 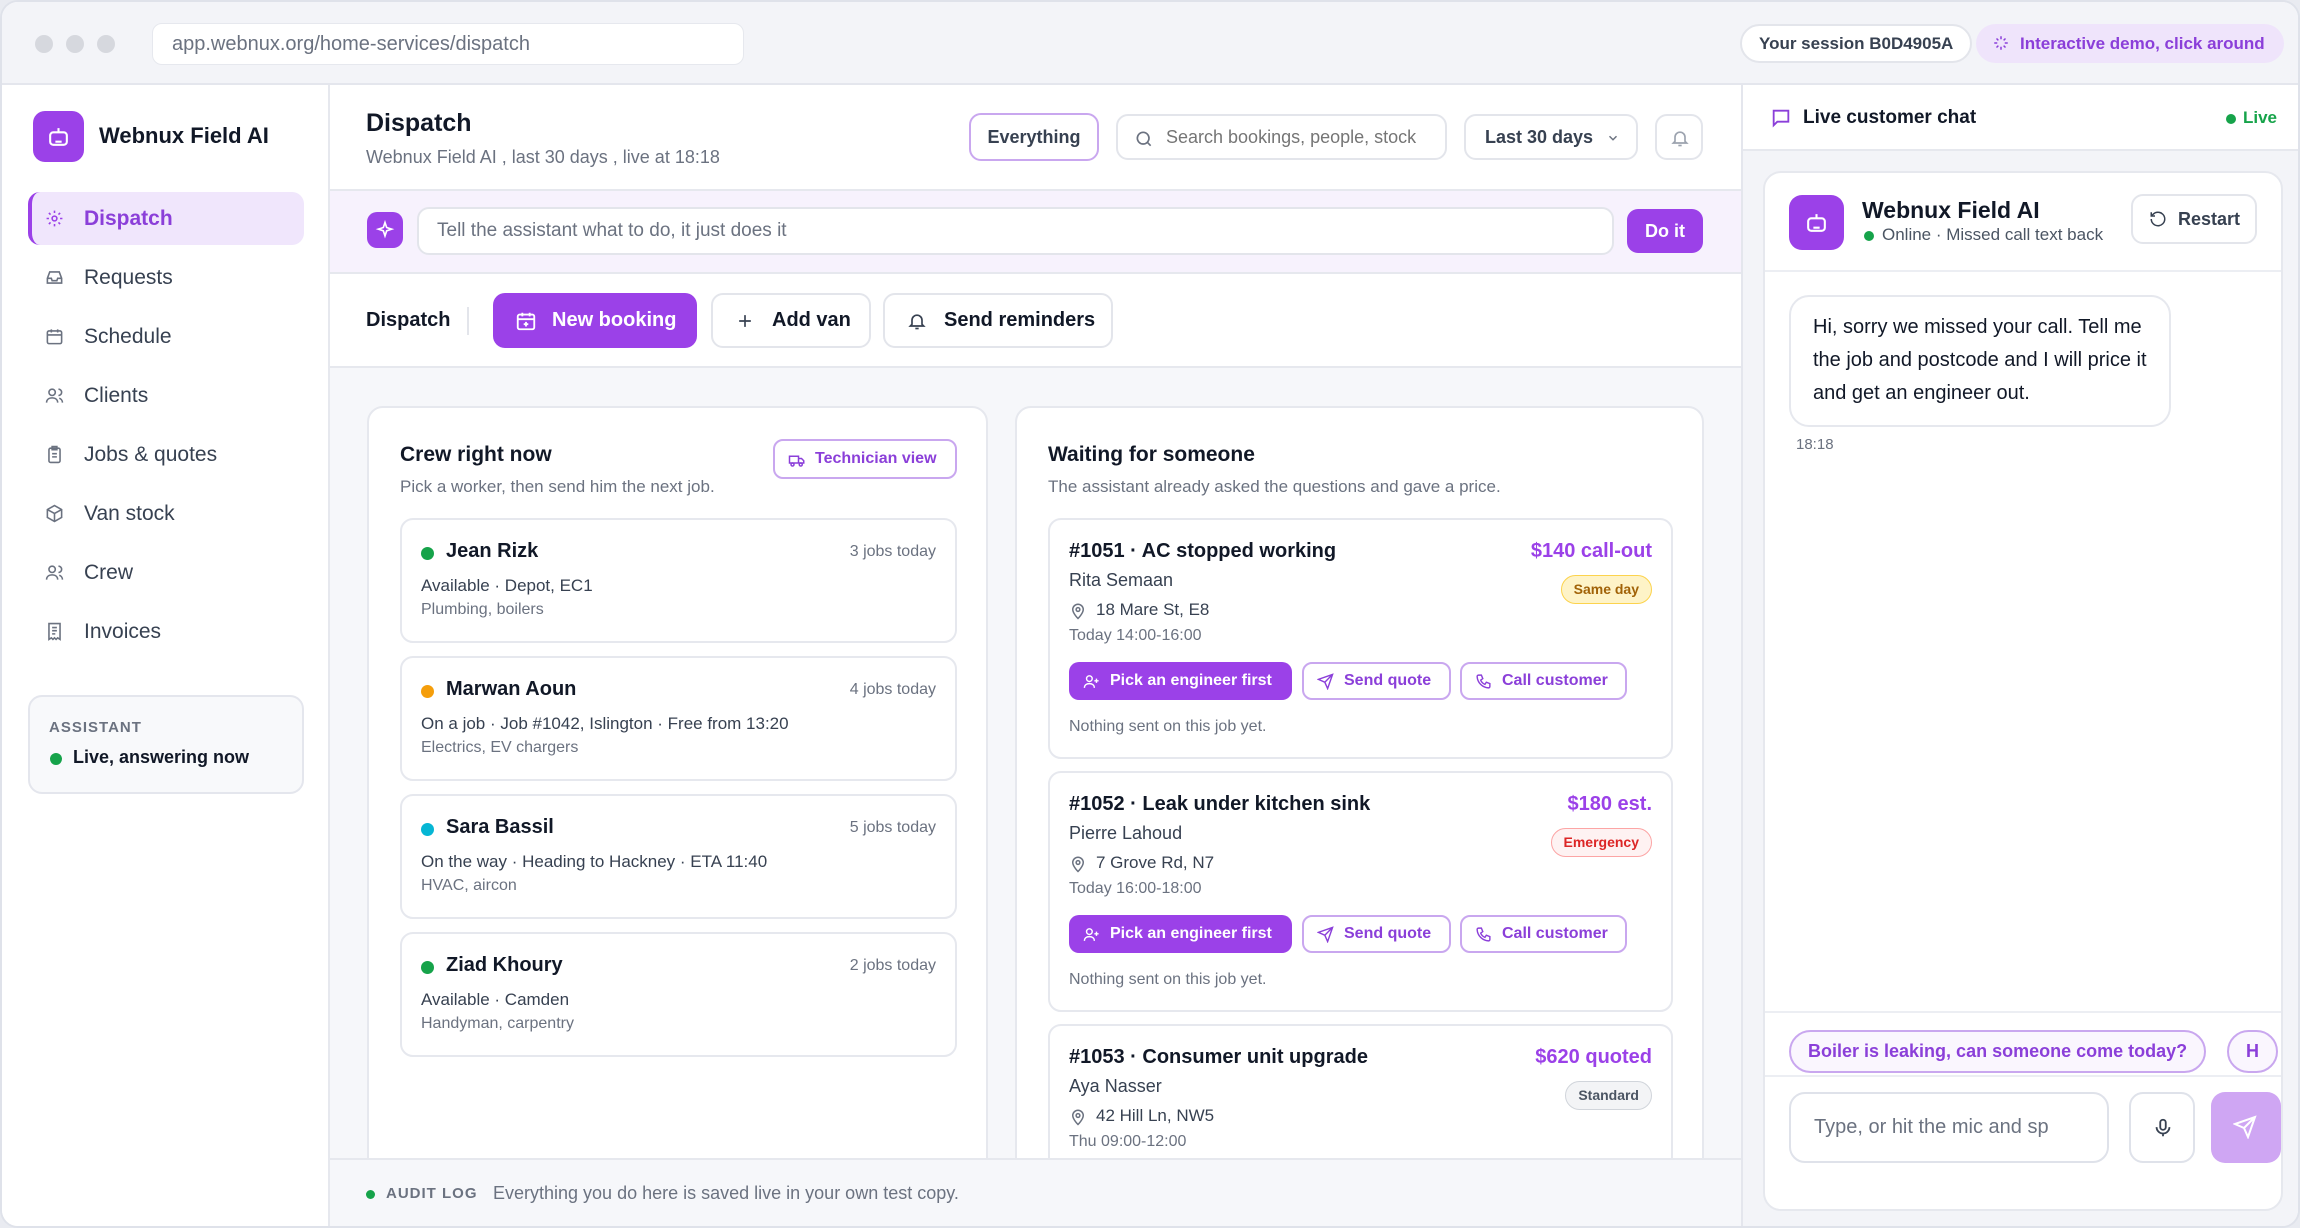 I want to click on van-icon, so click(x=796, y=461).